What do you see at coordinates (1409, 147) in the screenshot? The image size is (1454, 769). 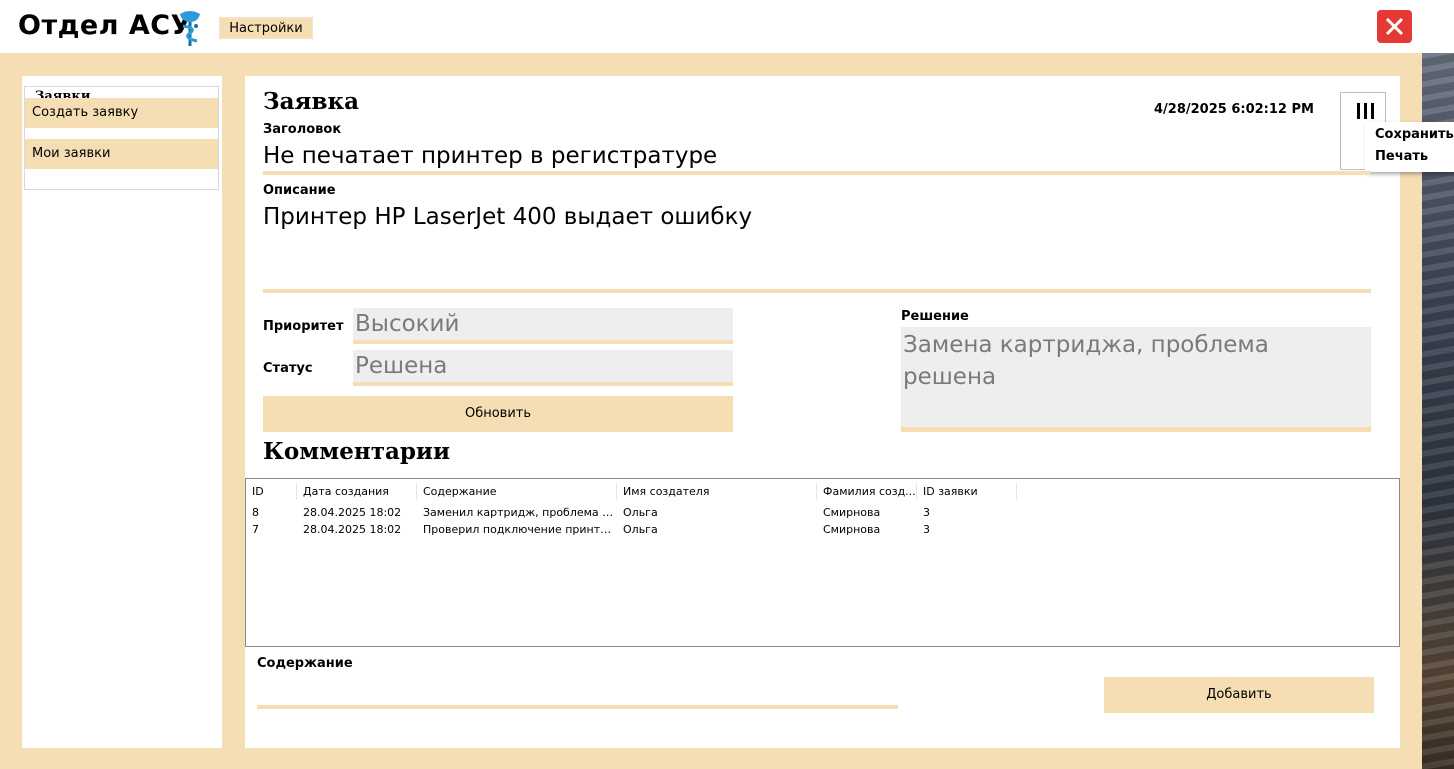 I see `ticket-context-menu: Сохранить Печать` at bounding box center [1409, 147].